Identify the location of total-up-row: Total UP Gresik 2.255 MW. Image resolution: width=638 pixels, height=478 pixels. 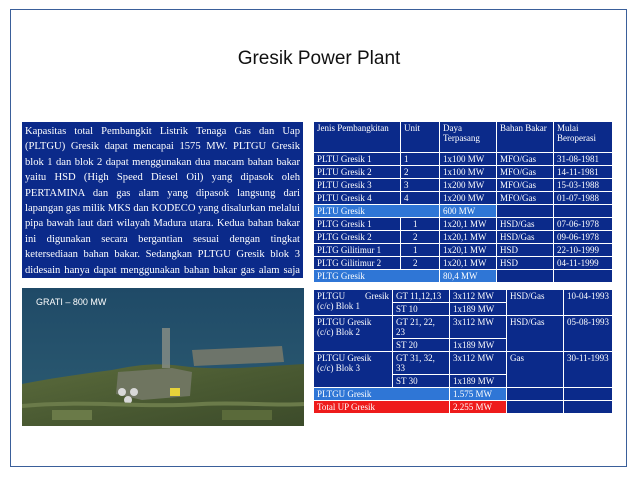
(463, 407).